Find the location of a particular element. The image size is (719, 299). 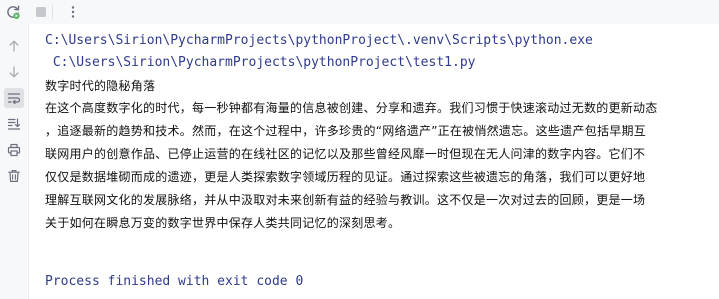

soft-wrap-icon is located at coordinates (14, 99).